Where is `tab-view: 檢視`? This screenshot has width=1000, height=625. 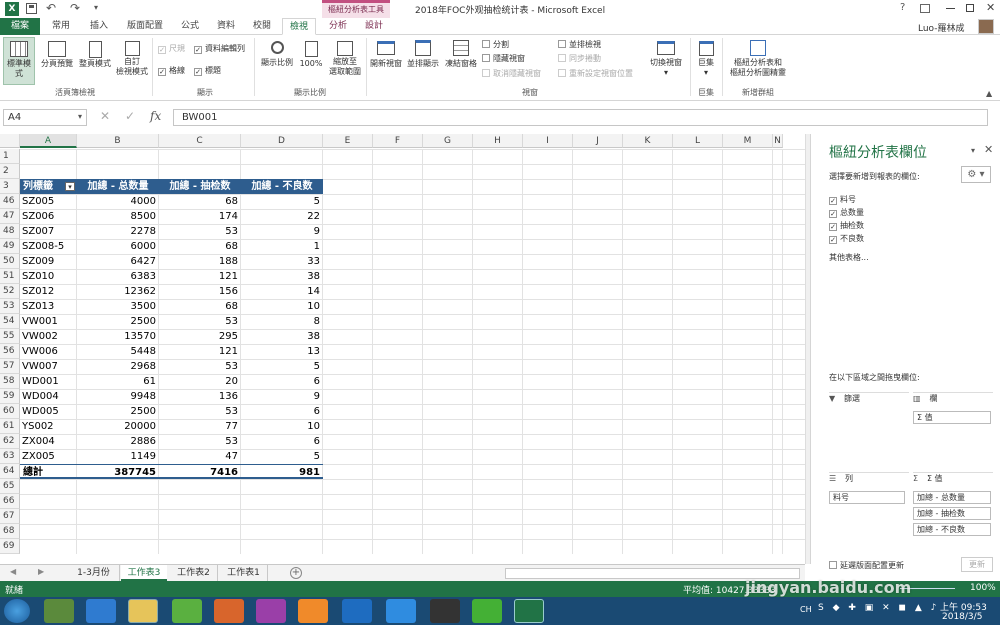
tab-view: 檢視 is located at coordinates (299, 26).